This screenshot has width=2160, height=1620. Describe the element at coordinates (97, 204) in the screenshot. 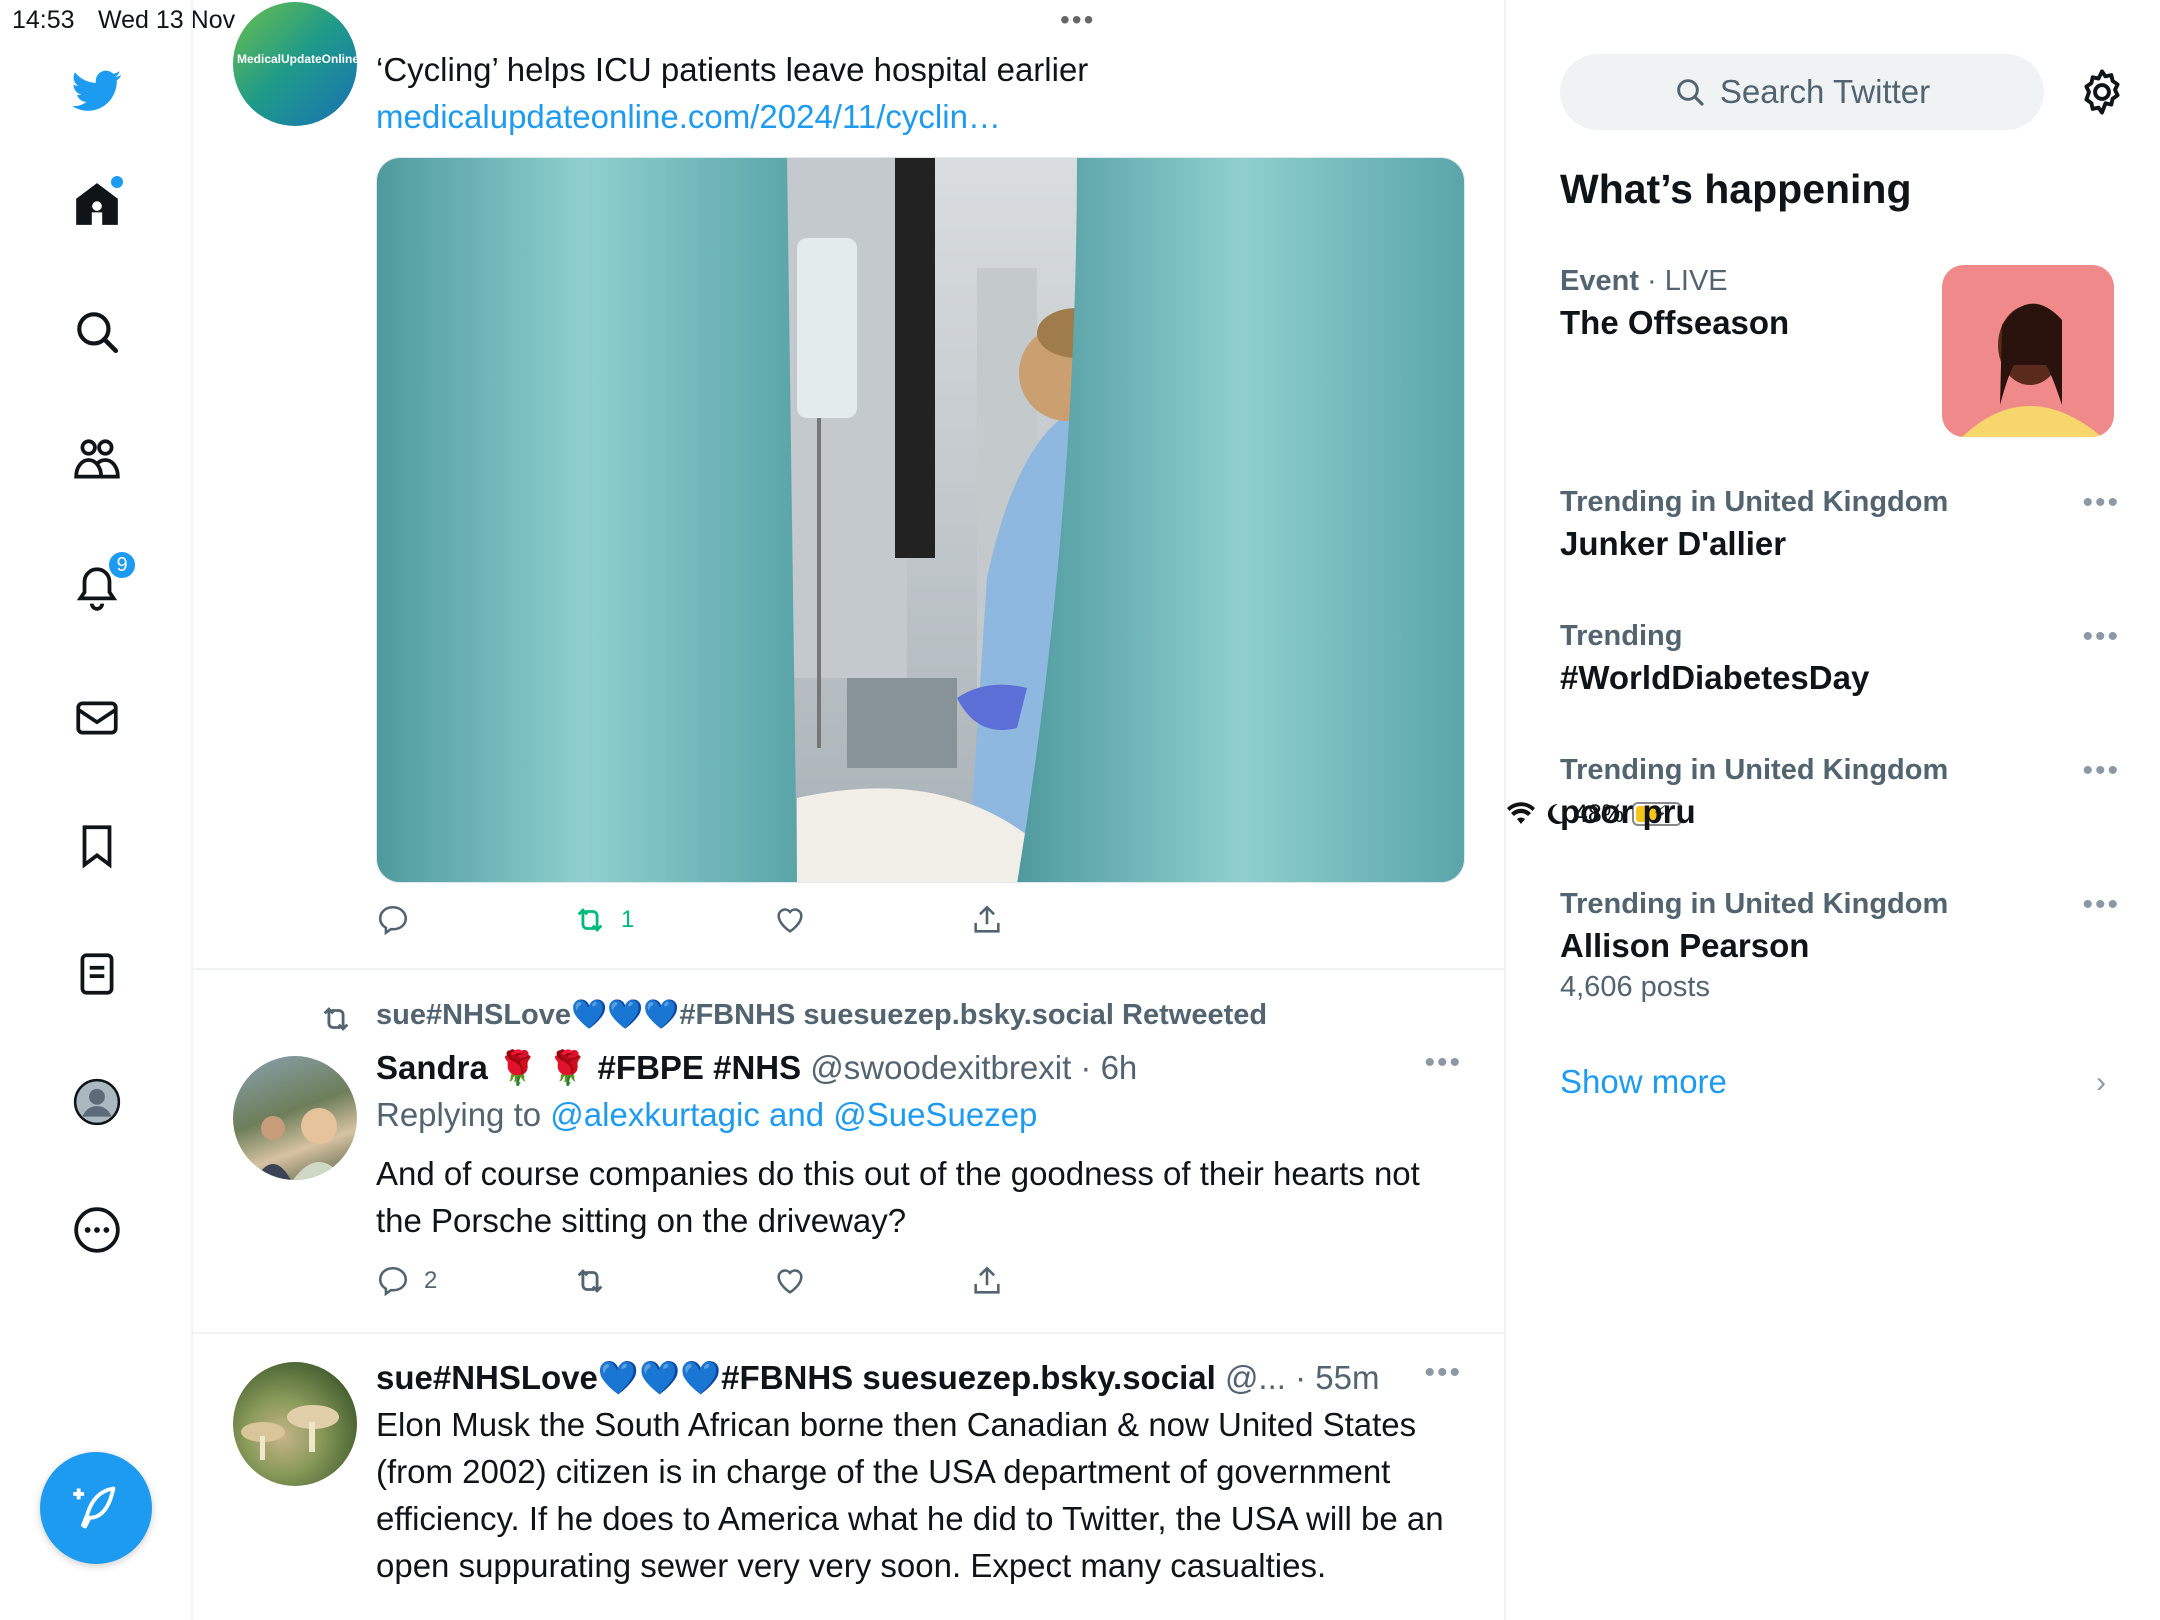

I see `home-icon` at that location.